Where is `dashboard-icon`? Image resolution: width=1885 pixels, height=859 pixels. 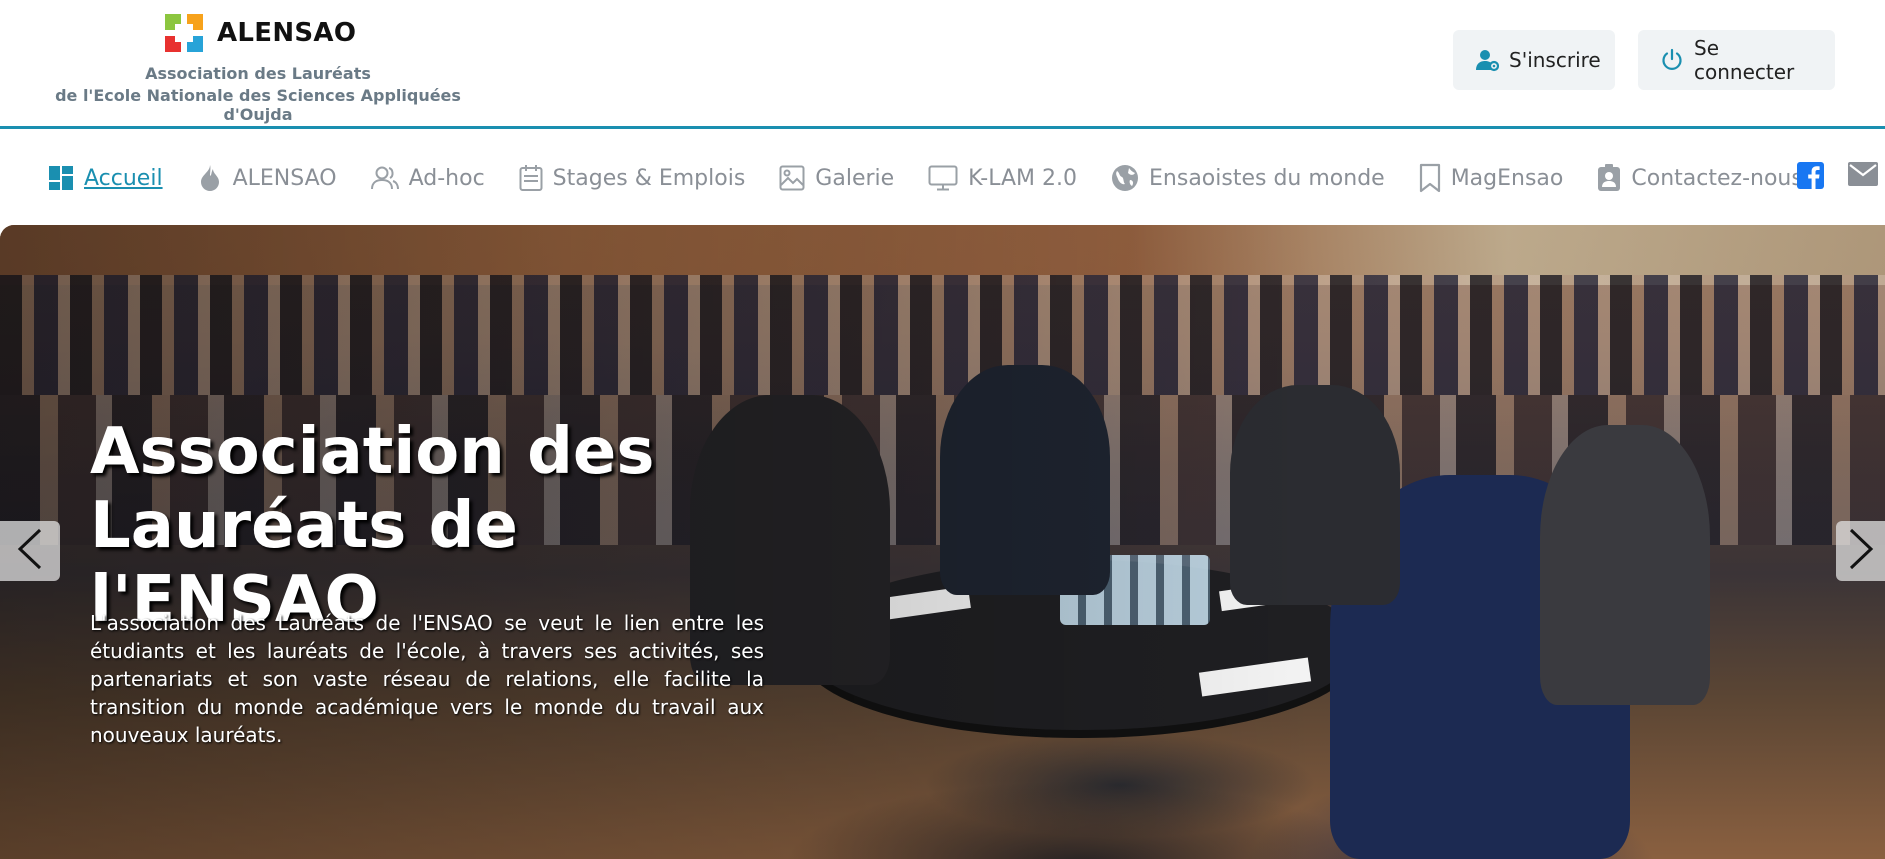 dashboard-icon is located at coordinates (61, 178).